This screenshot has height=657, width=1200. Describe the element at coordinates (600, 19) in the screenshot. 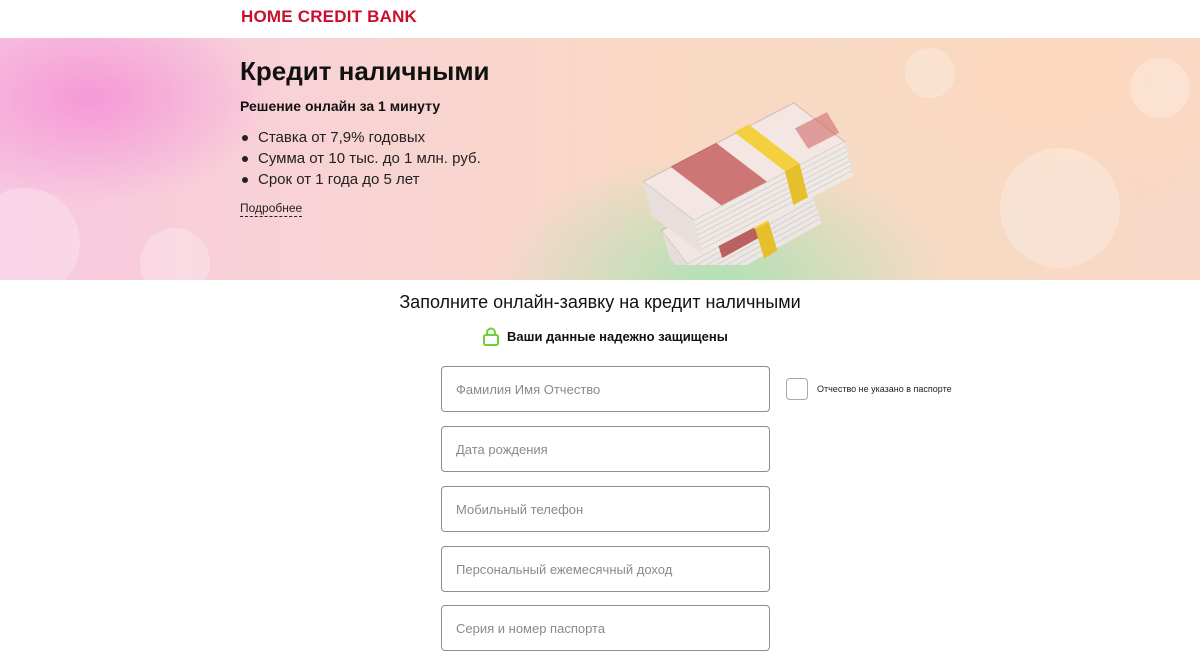

I see `header: HOME CREDIT BANK` at that location.